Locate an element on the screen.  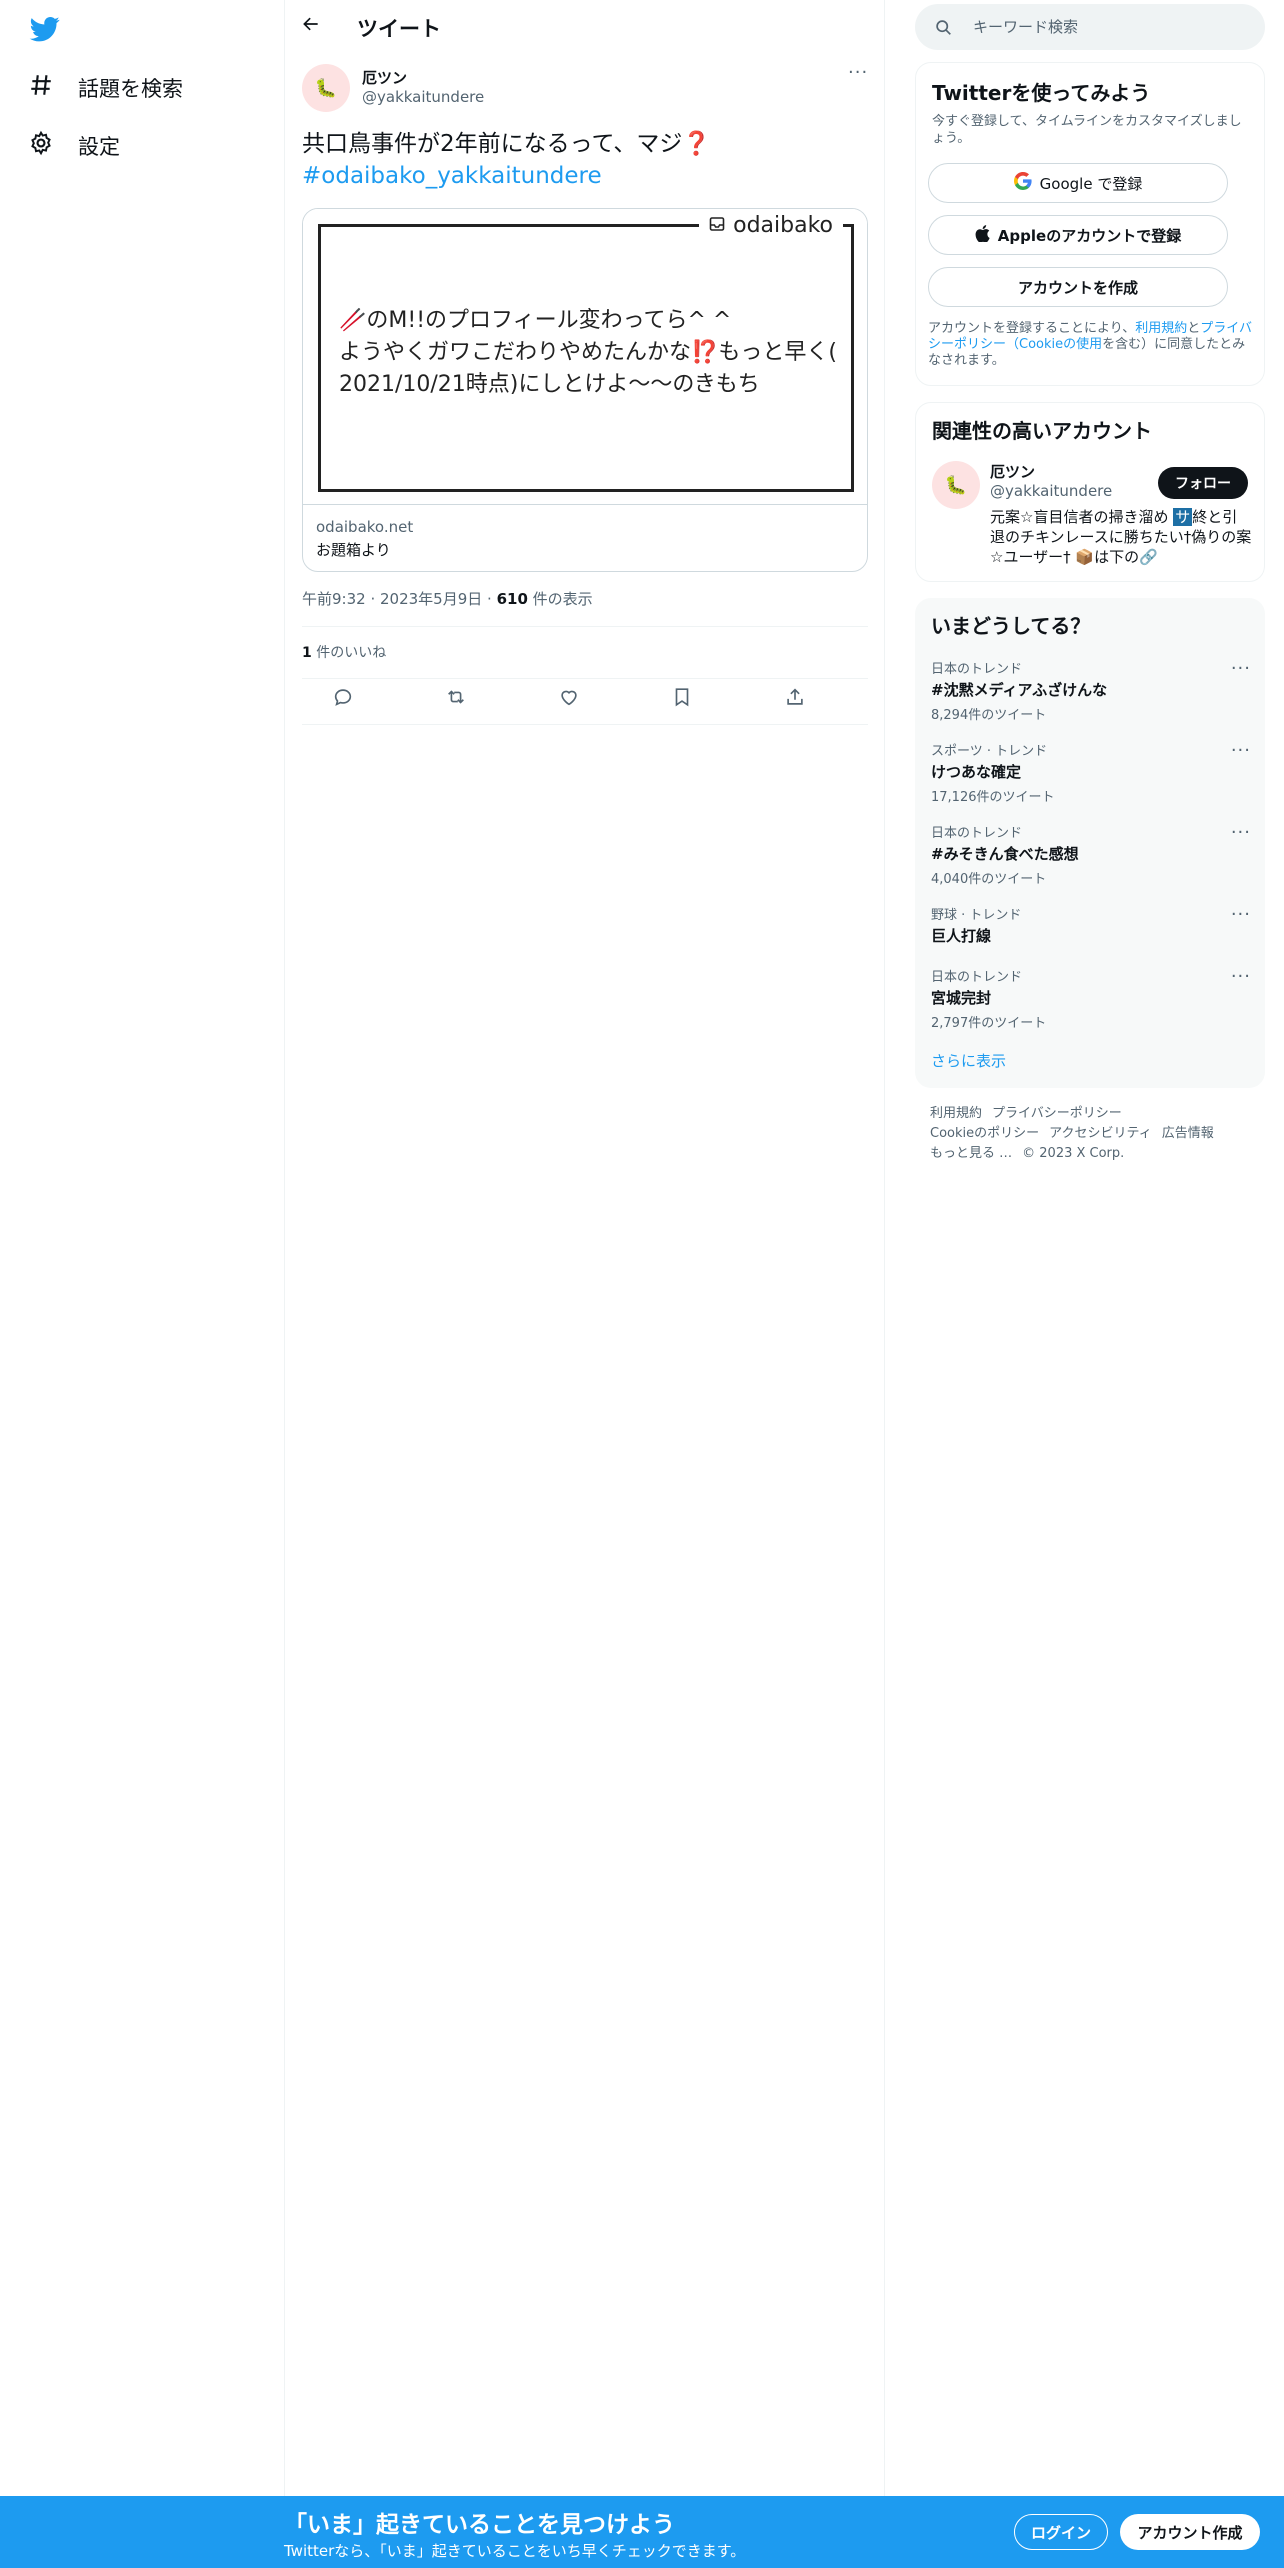
page-title: ツイート is located at coordinates (399, 29).